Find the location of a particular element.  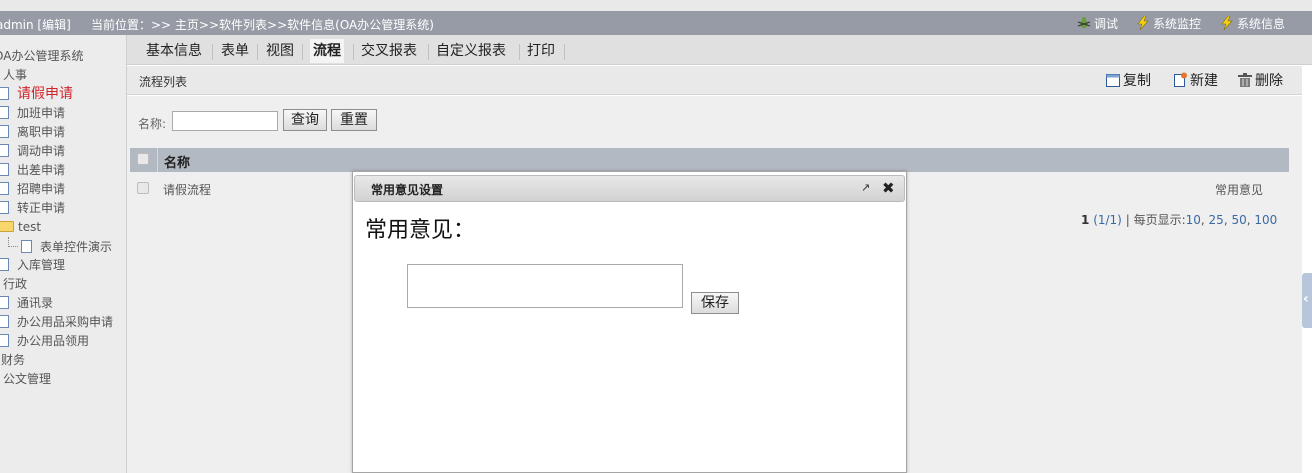

tree-item-stock: 入库管理 is located at coordinates (32, 265).